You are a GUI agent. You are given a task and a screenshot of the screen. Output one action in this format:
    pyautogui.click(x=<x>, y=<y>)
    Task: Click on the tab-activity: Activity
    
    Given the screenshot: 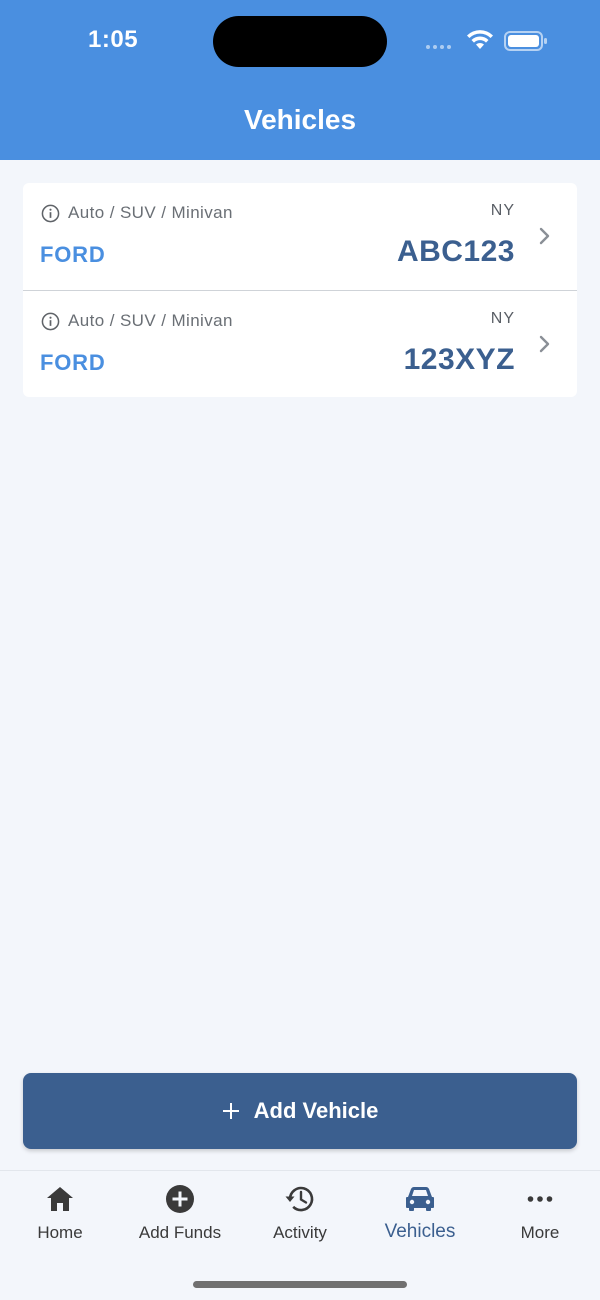 What is the action you would take?
    pyautogui.click(x=300, y=1218)
    